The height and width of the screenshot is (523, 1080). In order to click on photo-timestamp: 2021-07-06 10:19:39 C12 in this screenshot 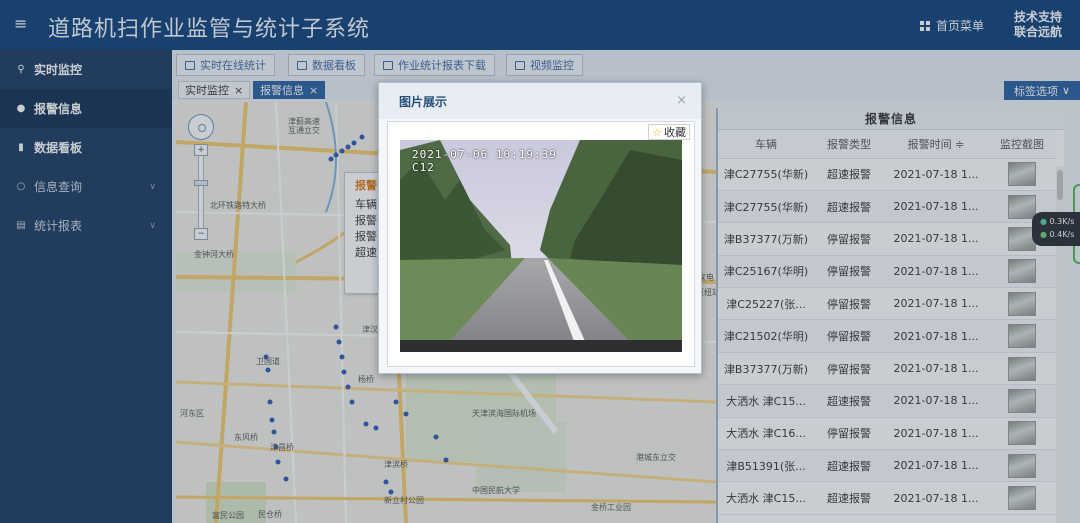, I will do `click(484, 161)`.